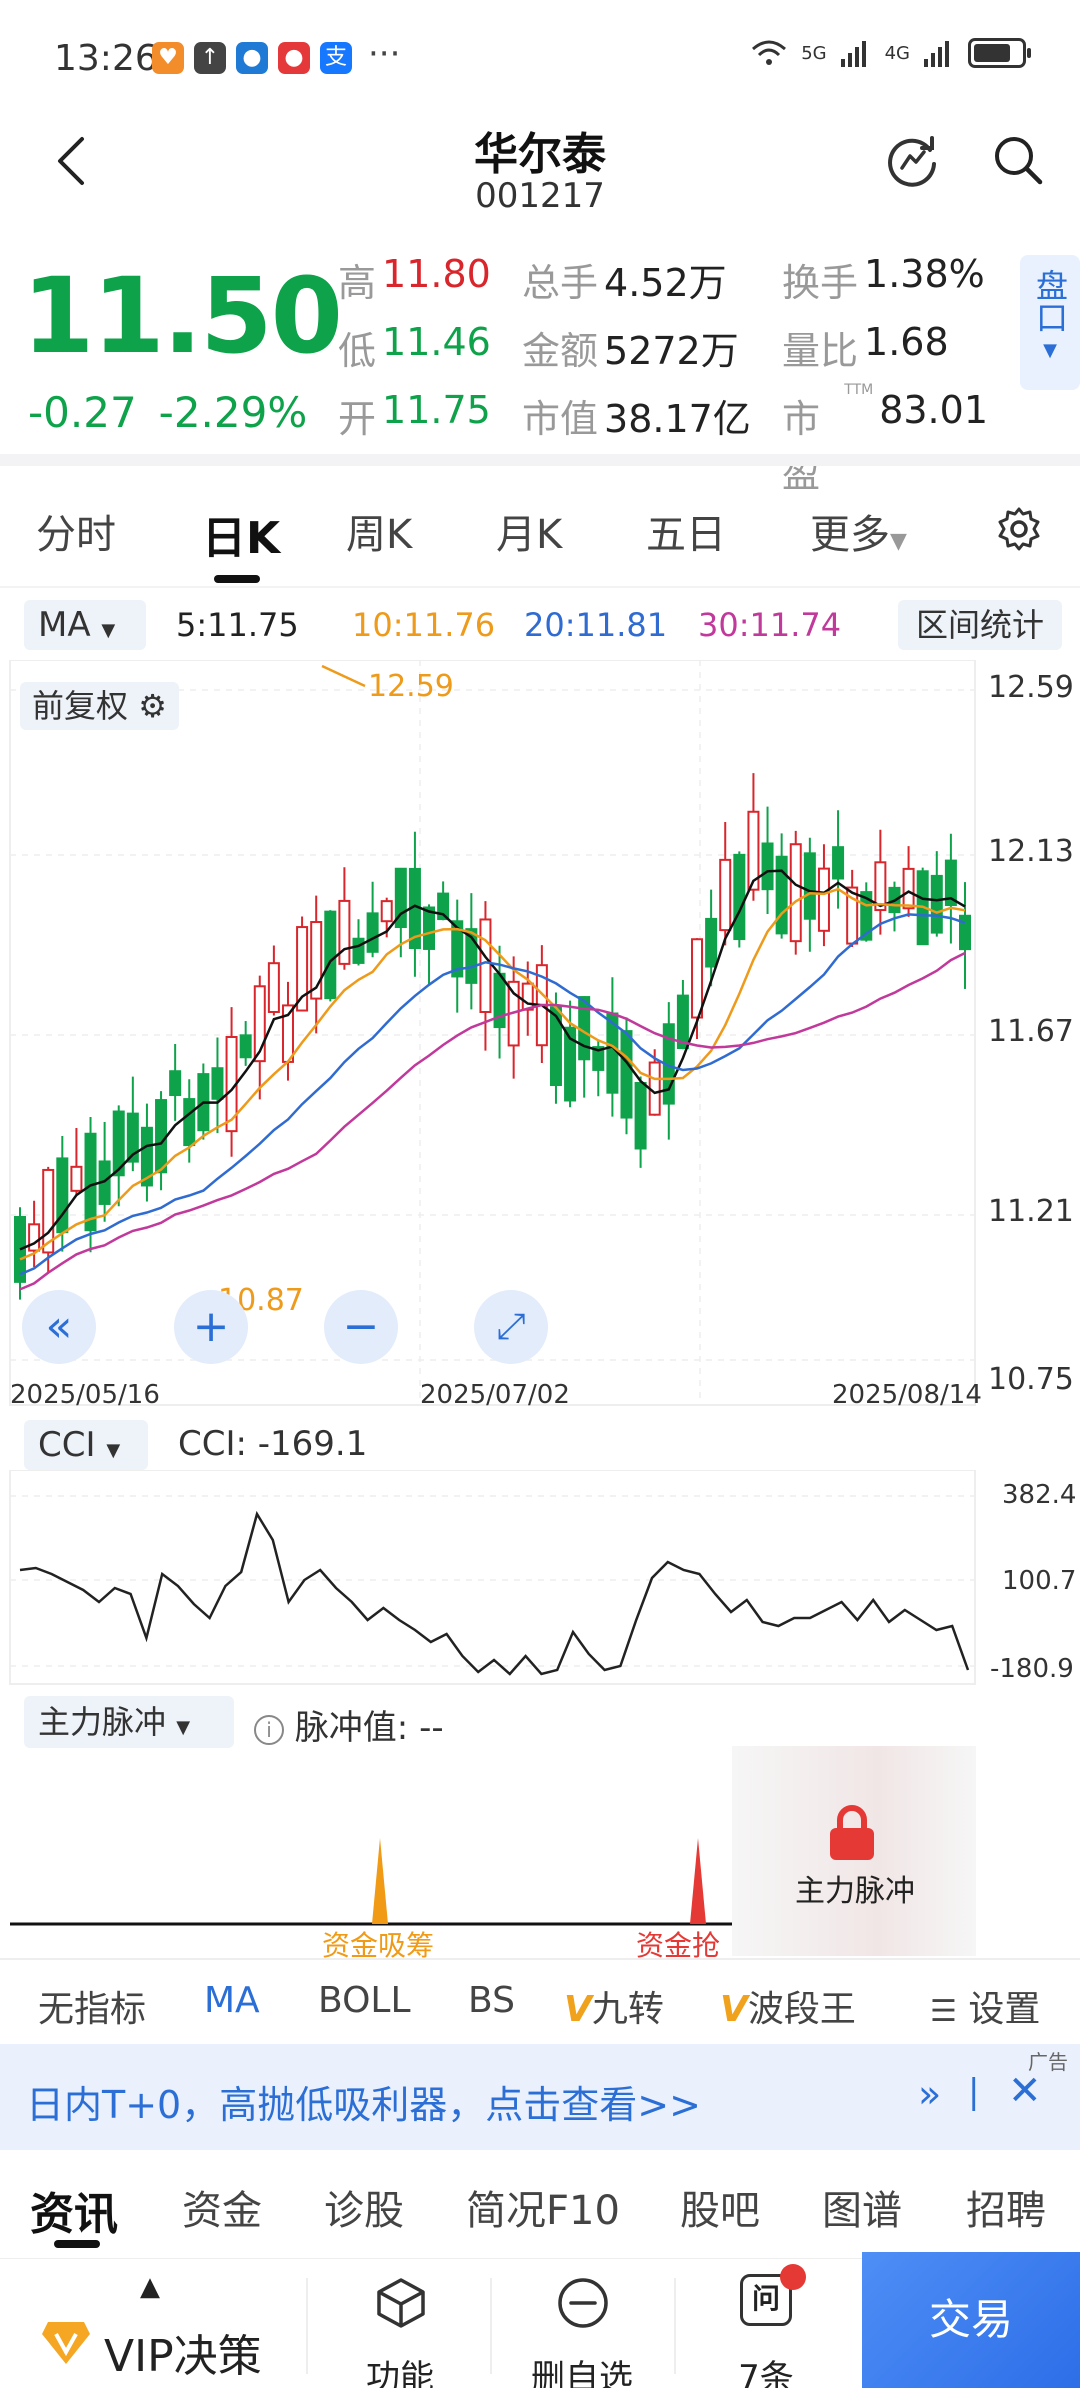 The image size is (1080, 2388). Describe the element at coordinates (379, 531) in the screenshot. I see `tab-weekly-k: 周K` at that location.